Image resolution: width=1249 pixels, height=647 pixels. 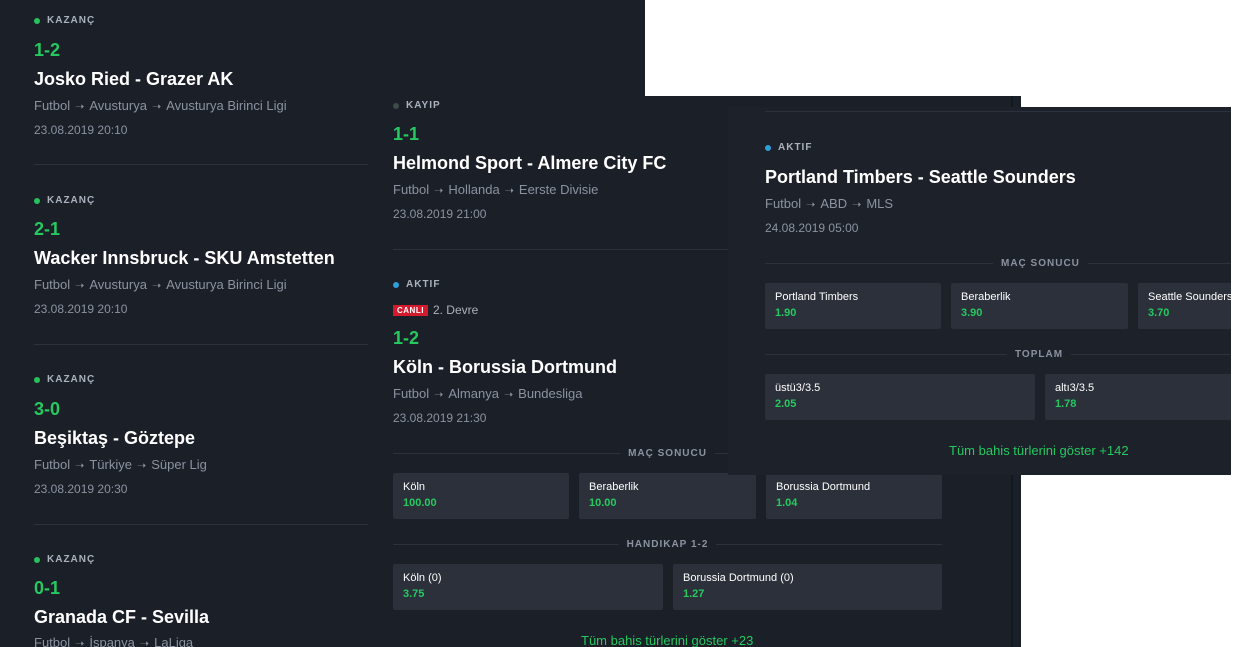 I want to click on odd-label: Borussia Dortmund, so click(x=823, y=487).